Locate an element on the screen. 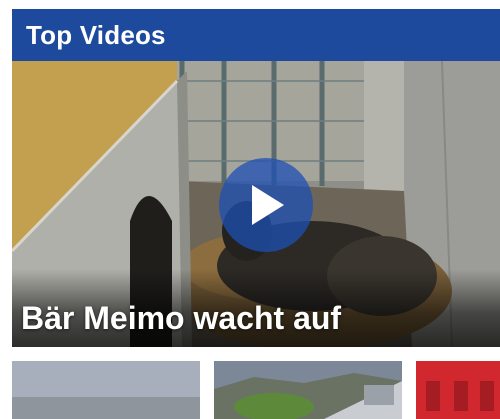 Image resolution: width=500 pixels, height=419 pixels. play-icon is located at coordinates (268, 205).